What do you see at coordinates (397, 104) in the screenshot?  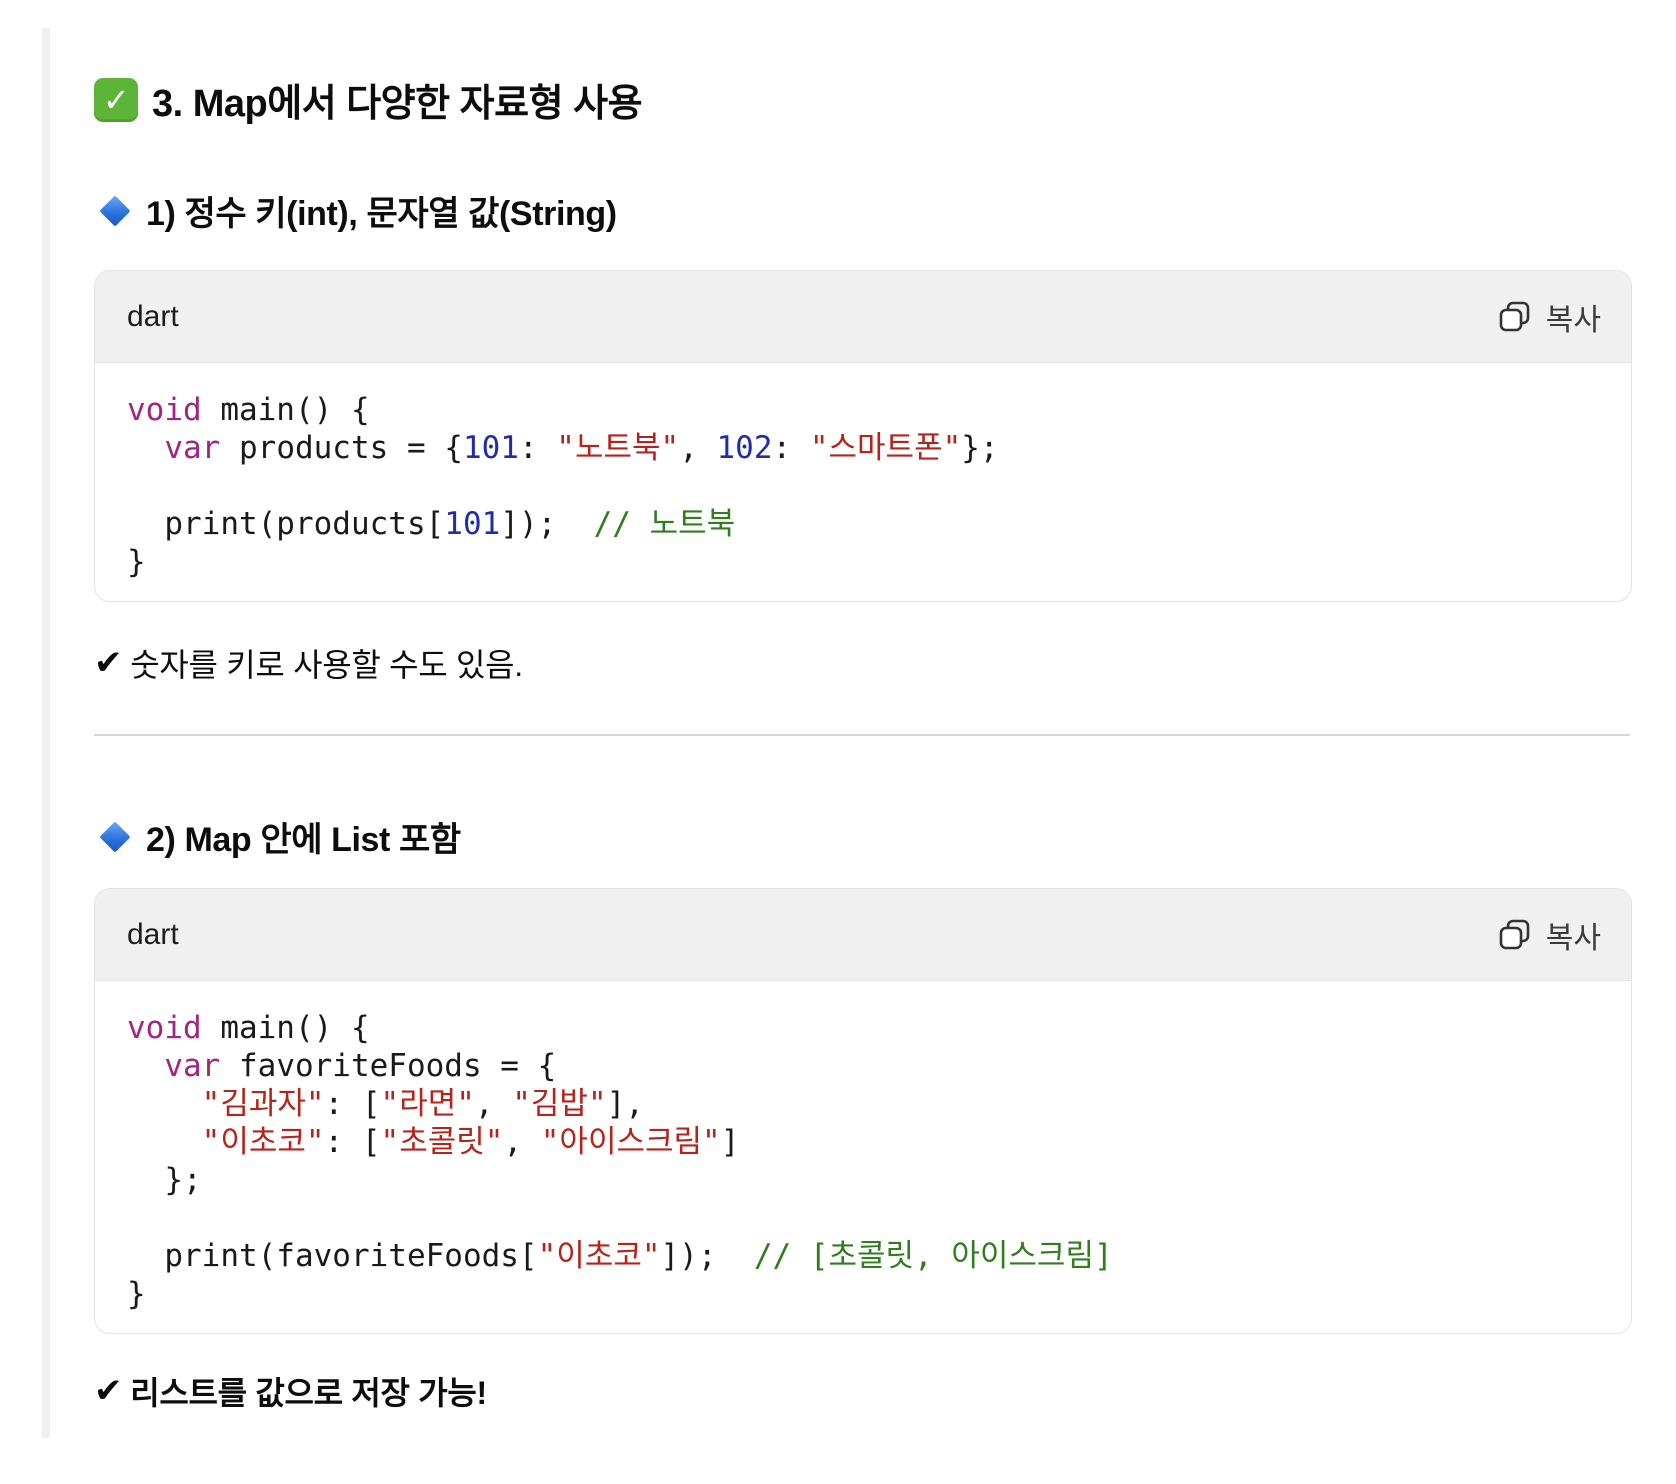 I see `section-title-text: 3. Map에서 다양한 자료형 사용` at bounding box center [397, 104].